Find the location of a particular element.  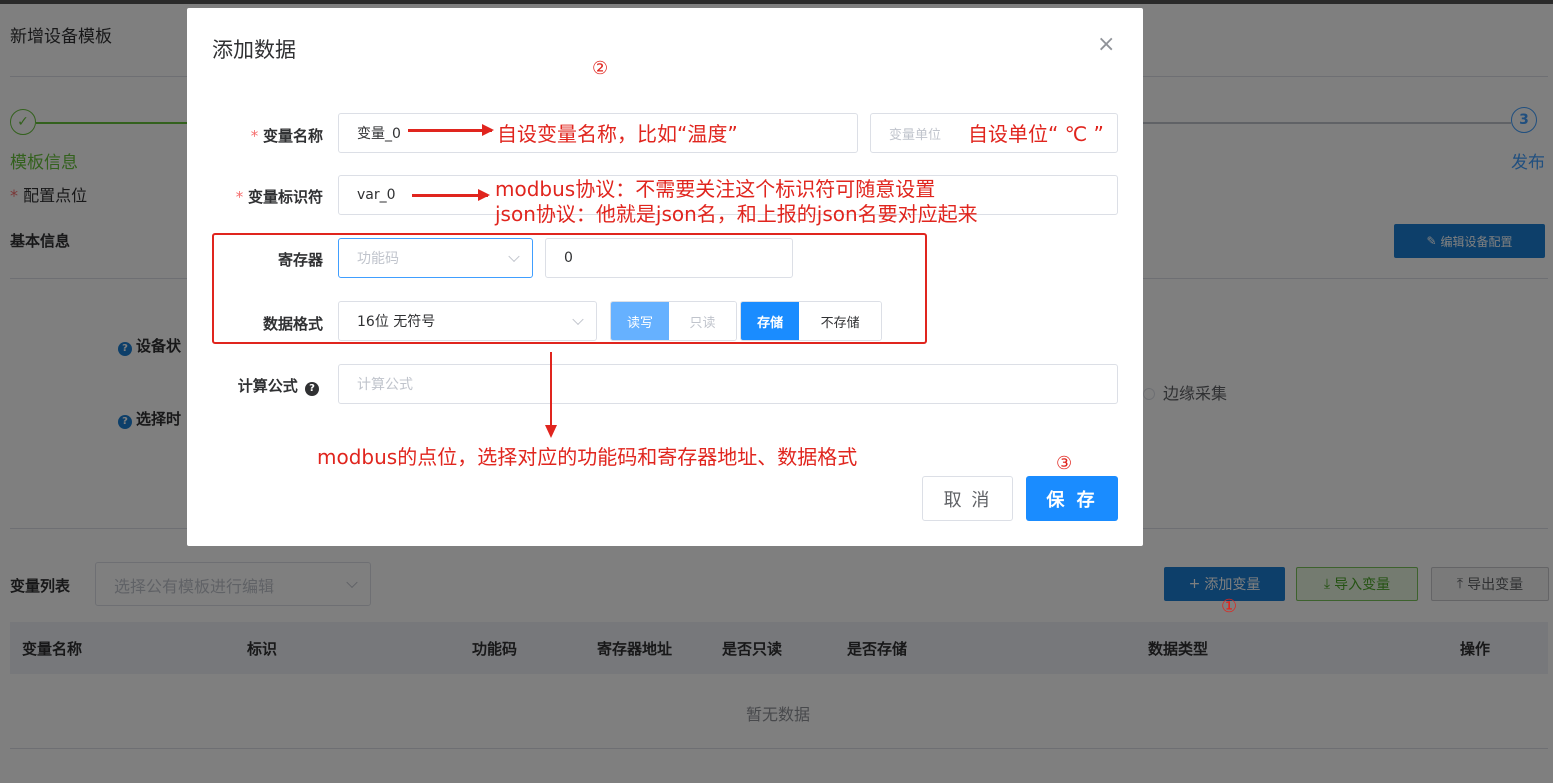

data-format-select: 16位 无符号 is located at coordinates (467, 321).